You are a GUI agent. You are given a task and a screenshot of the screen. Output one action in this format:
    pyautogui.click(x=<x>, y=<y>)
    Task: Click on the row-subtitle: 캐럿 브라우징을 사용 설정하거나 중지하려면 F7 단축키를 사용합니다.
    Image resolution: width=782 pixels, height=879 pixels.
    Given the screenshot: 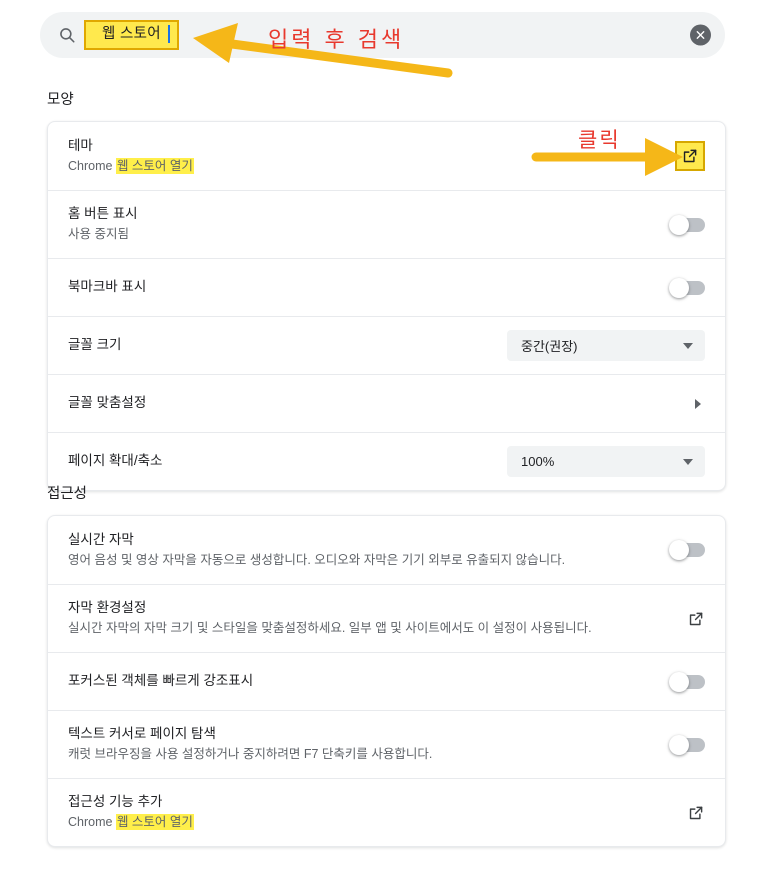 What is the action you would take?
    pyautogui.click(x=250, y=754)
    